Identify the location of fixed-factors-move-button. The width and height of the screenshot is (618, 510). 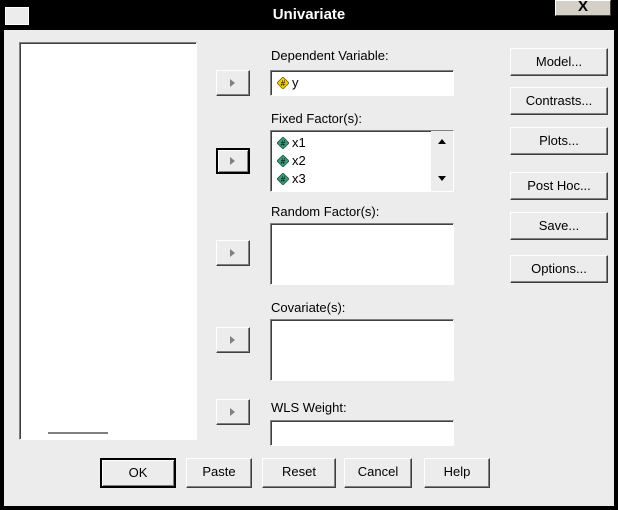
(233, 161).